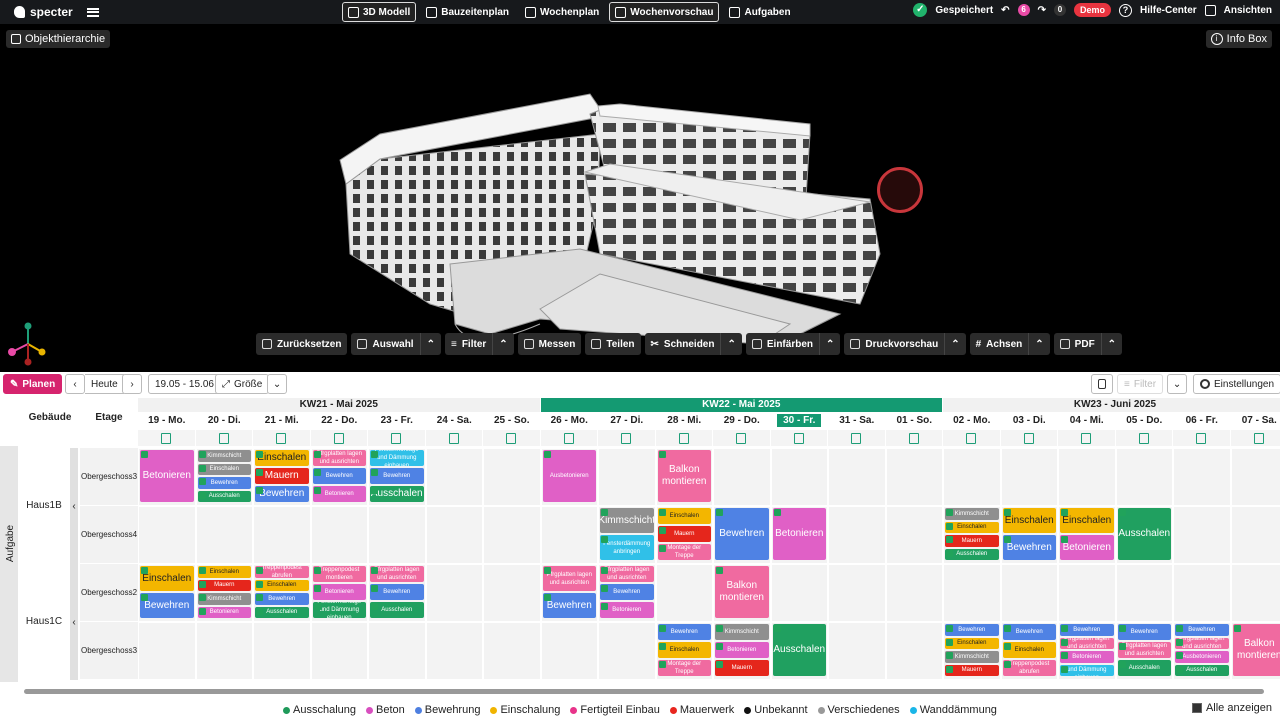  Describe the element at coordinates (43, 12) in the screenshot. I see `app-logo: specter` at that location.